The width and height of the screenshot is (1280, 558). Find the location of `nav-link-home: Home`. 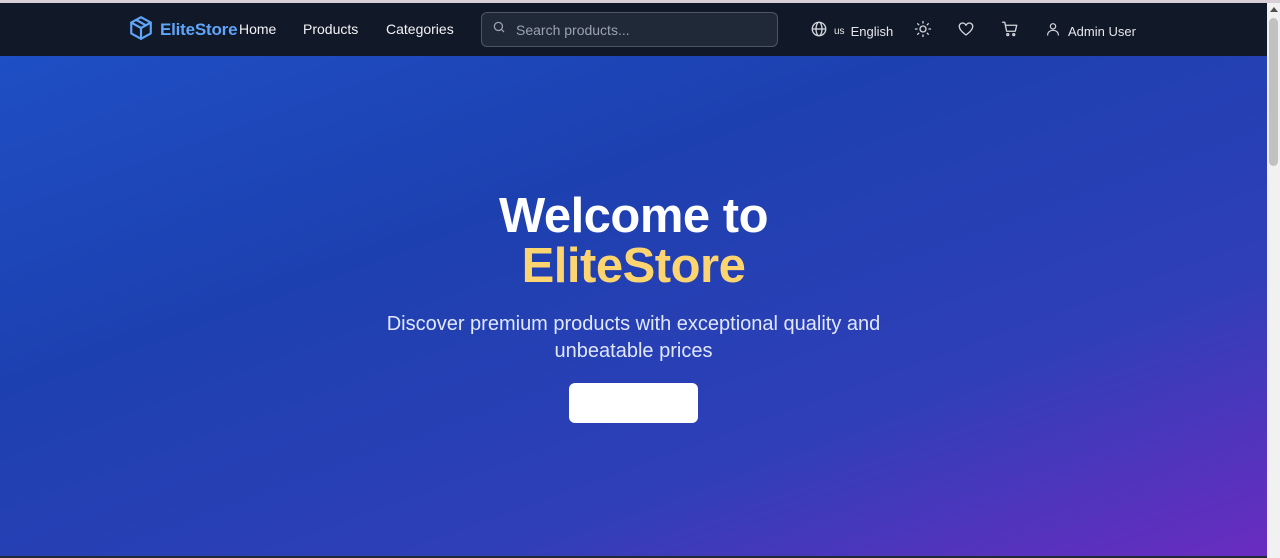

nav-link-home: Home is located at coordinates (257, 29).